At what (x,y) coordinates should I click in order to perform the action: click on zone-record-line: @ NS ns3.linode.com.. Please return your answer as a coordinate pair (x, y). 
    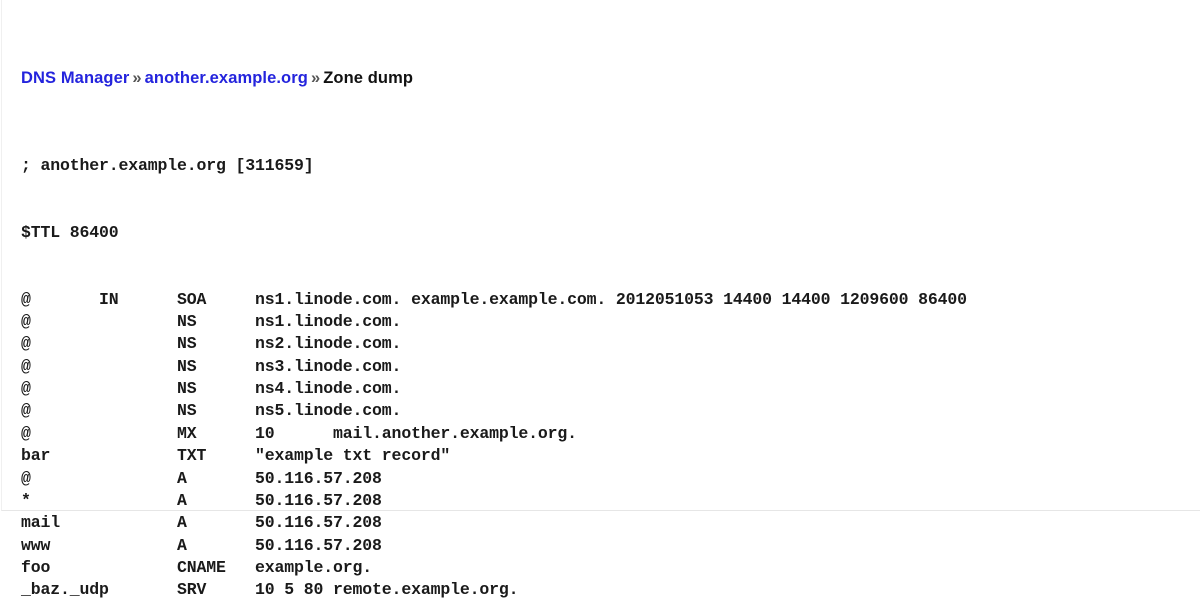
    Looking at the image, I should click on (211, 366).